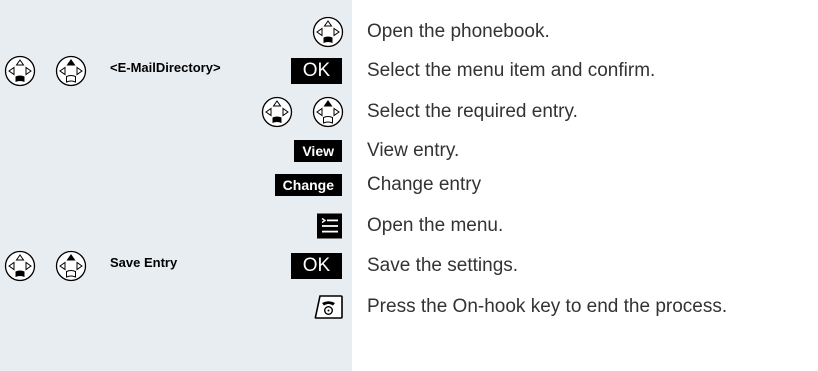  I want to click on display-menu-item: Save Entry, so click(144, 262).